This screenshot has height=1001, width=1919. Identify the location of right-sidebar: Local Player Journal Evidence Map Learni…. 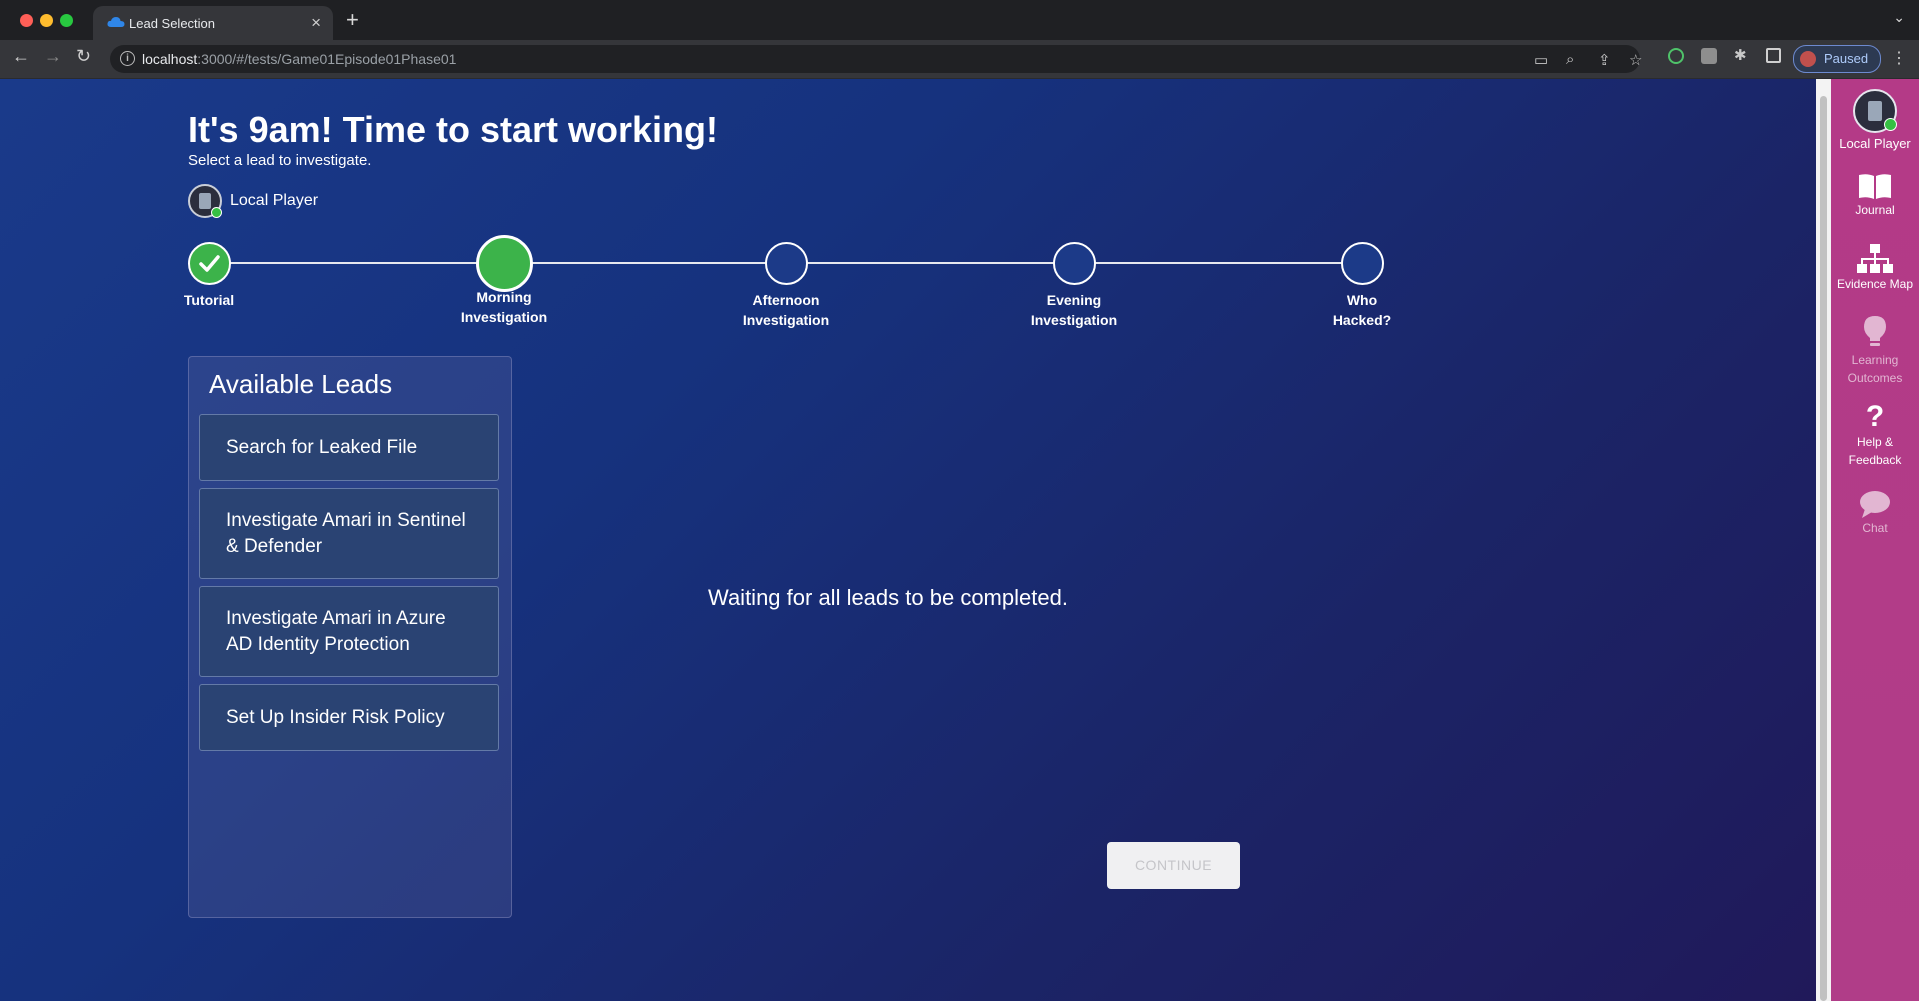
(1875, 540).